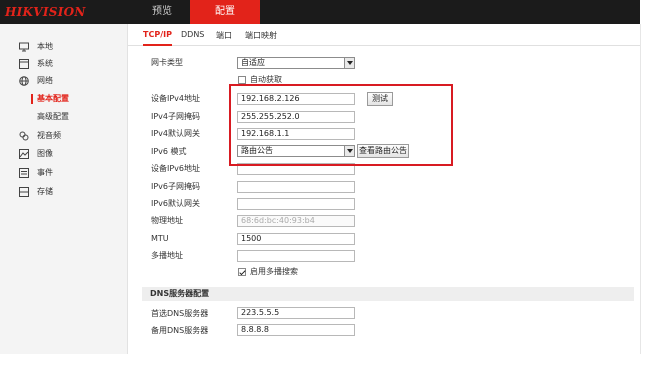 The image size is (662, 388). What do you see at coordinates (349, 63) in the screenshot?
I see `chevron-down-icon` at bounding box center [349, 63].